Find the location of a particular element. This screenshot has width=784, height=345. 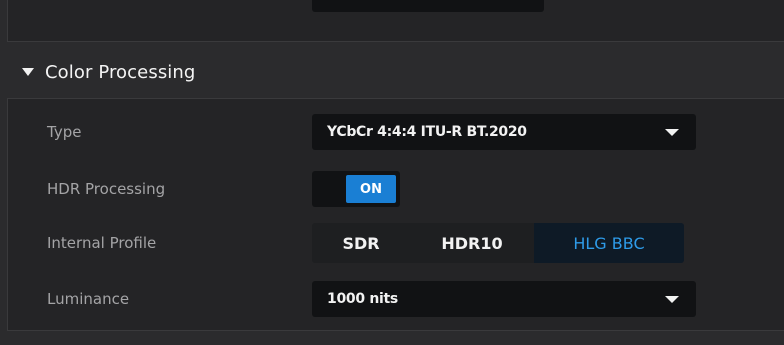

hdr-processing-row: HDR Processing ON is located at coordinates (396, 189).